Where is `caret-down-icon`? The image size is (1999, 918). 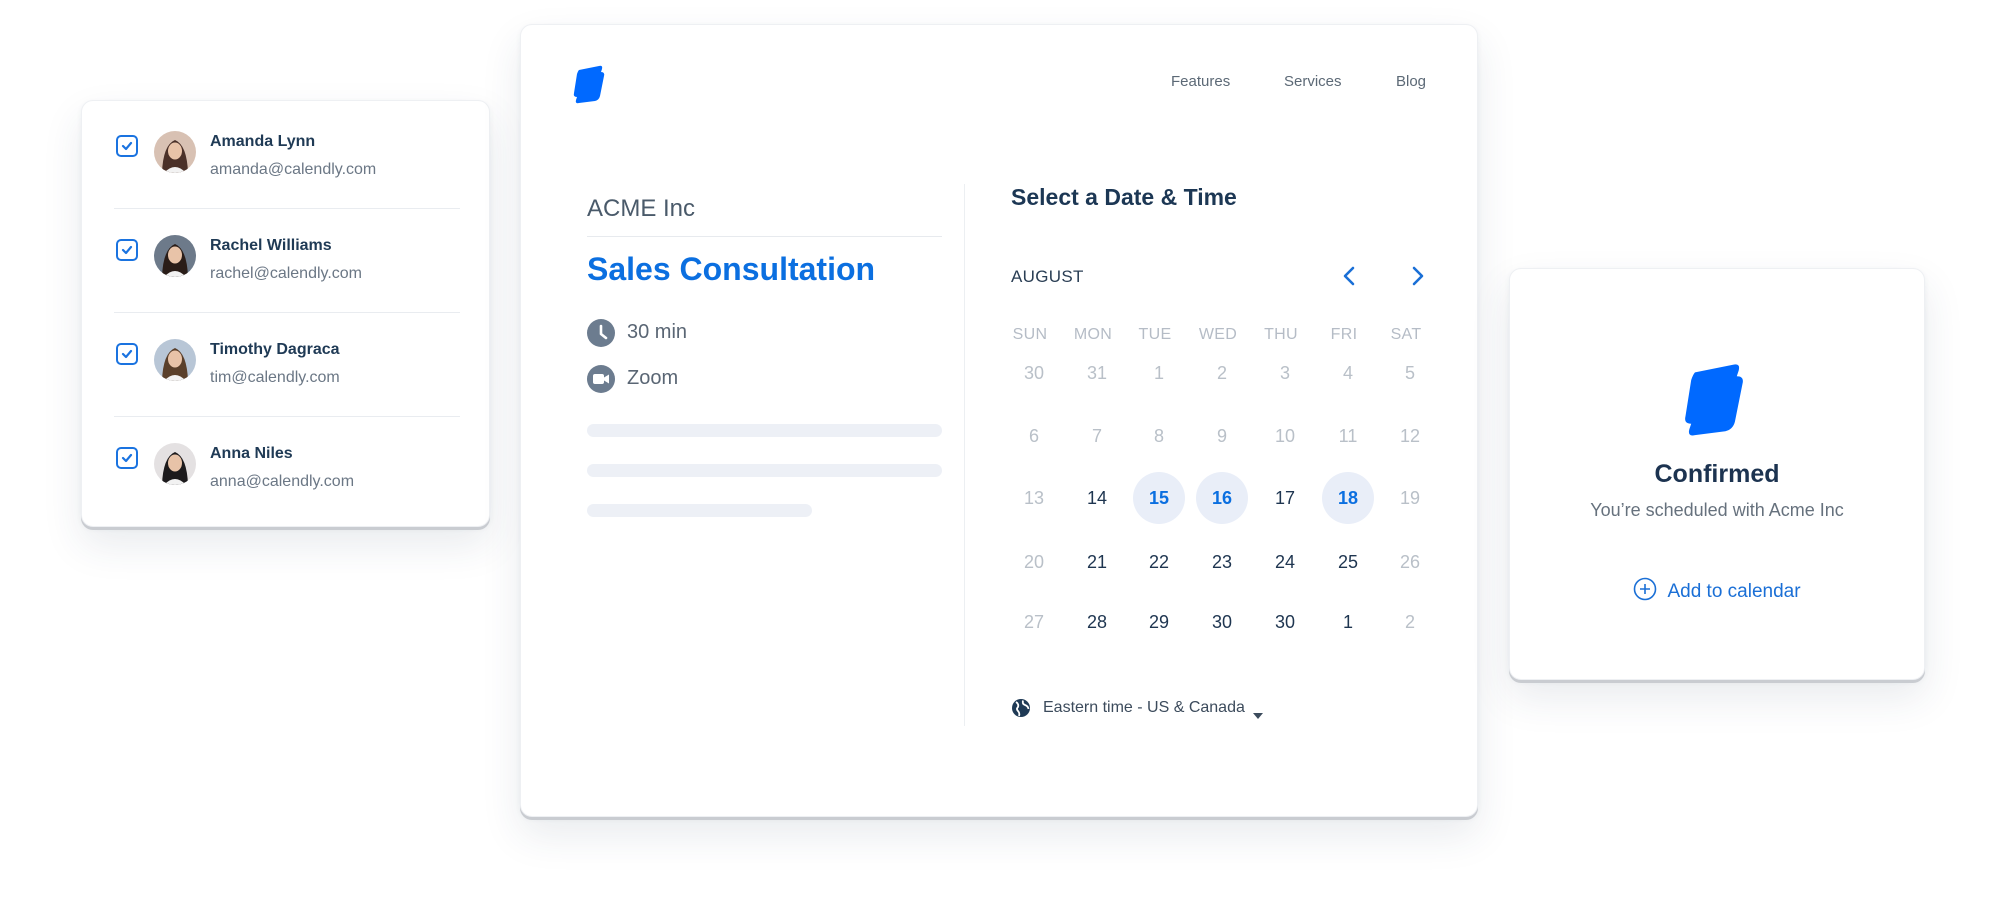
caret-down-icon is located at coordinates (1258, 715).